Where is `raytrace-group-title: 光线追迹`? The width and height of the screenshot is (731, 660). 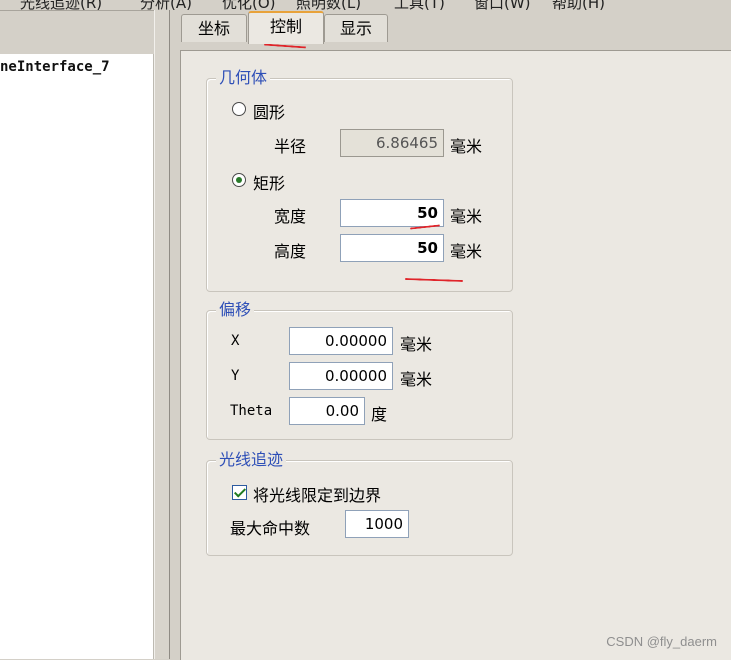 raytrace-group-title: 光线追迹 is located at coordinates (251, 460).